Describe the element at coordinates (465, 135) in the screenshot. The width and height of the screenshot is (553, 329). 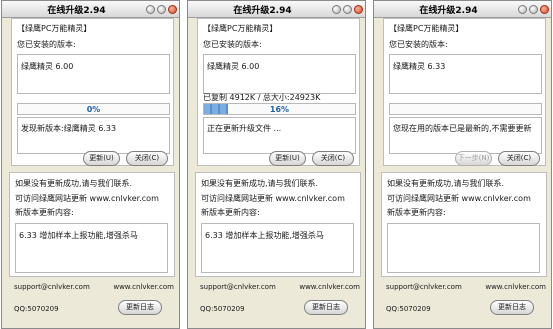
I see `status-message-field: 您现在用的版本已是最新的,不需要更新` at that location.